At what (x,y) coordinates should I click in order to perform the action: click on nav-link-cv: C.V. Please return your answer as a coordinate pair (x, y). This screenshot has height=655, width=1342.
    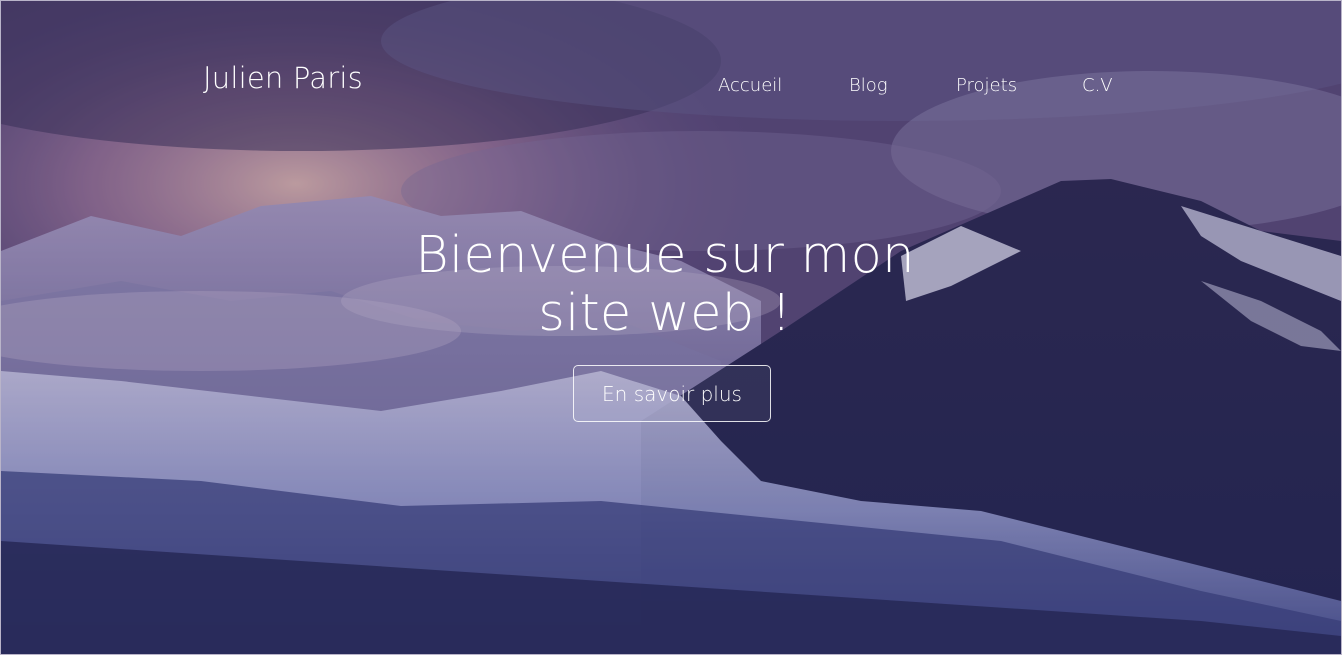
    Looking at the image, I should click on (1097, 85).